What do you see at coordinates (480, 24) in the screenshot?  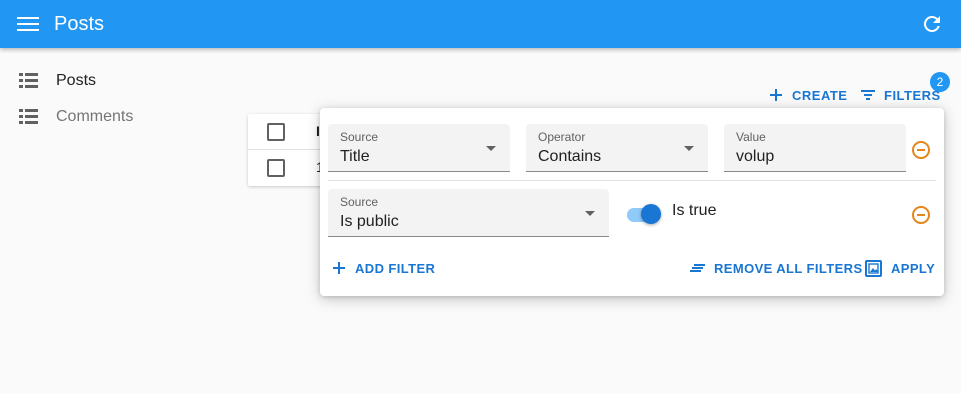 I see `app-bar: Posts` at bounding box center [480, 24].